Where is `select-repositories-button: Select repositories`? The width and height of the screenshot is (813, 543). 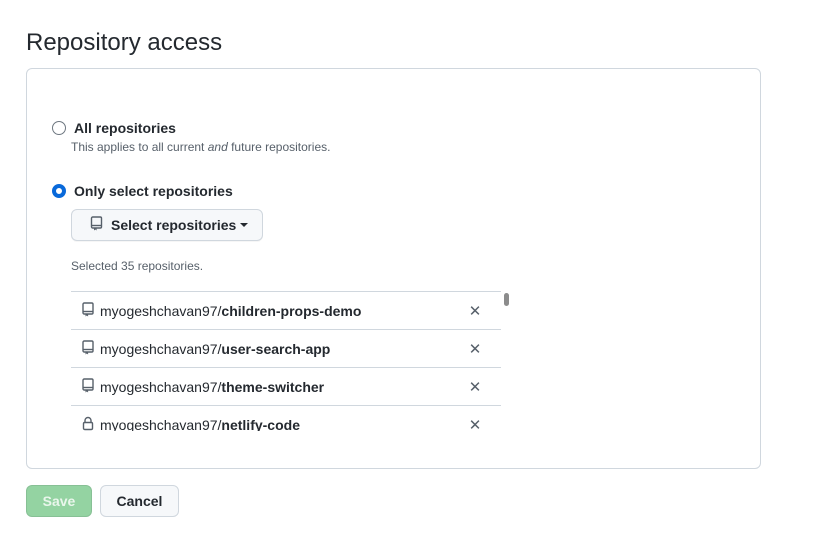 select-repositories-button: Select repositories is located at coordinates (167, 225).